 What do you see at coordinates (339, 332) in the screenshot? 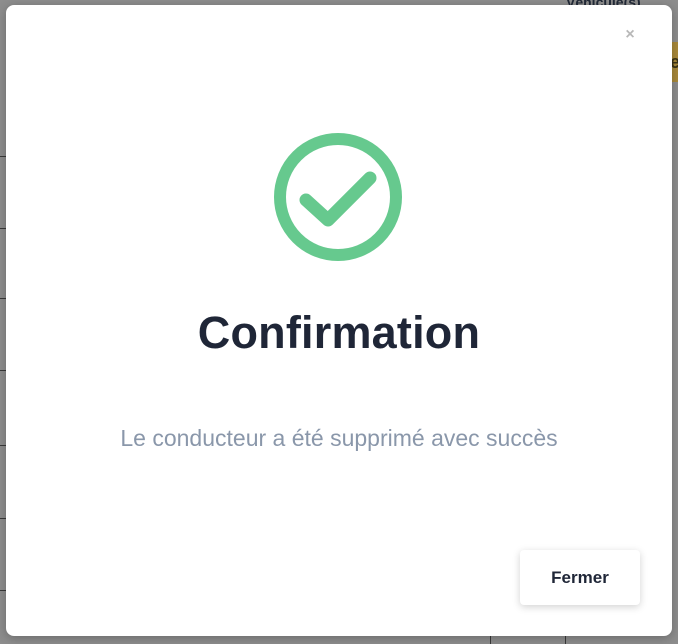
I see `modal-title: Confirmation` at bounding box center [339, 332].